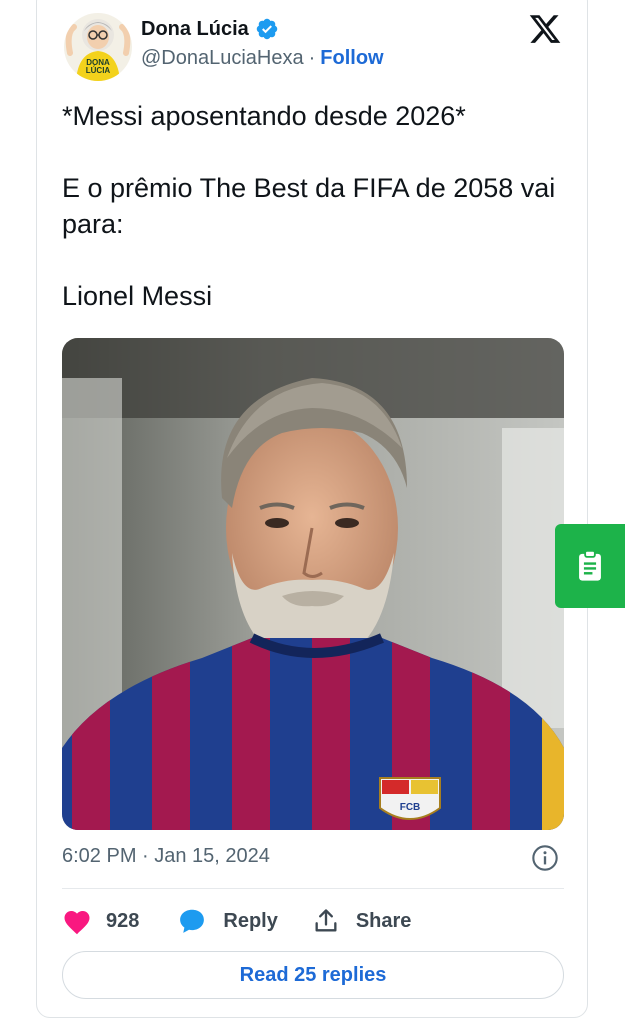 The width and height of the screenshot is (625, 1024). What do you see at coordinates (123, 920) in the screenshot?
I see `like-count: 928` at bounding box center [123, 920].